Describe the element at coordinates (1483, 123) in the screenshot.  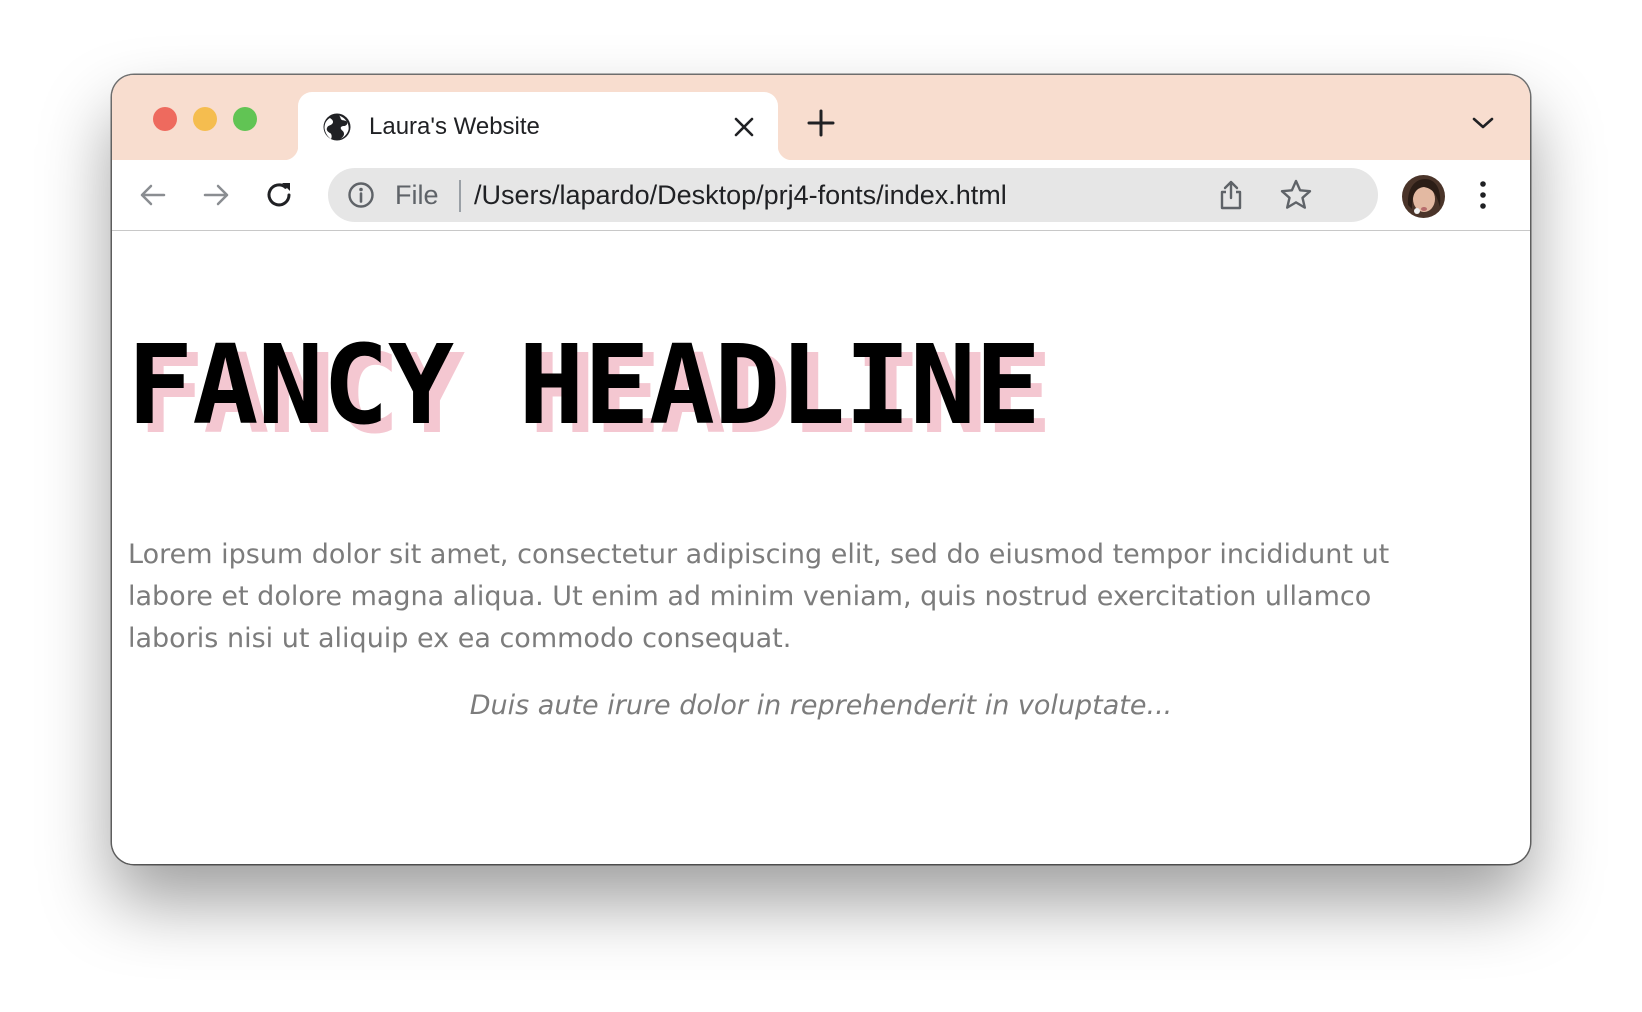
I see `chevron-down-icon` at that location.